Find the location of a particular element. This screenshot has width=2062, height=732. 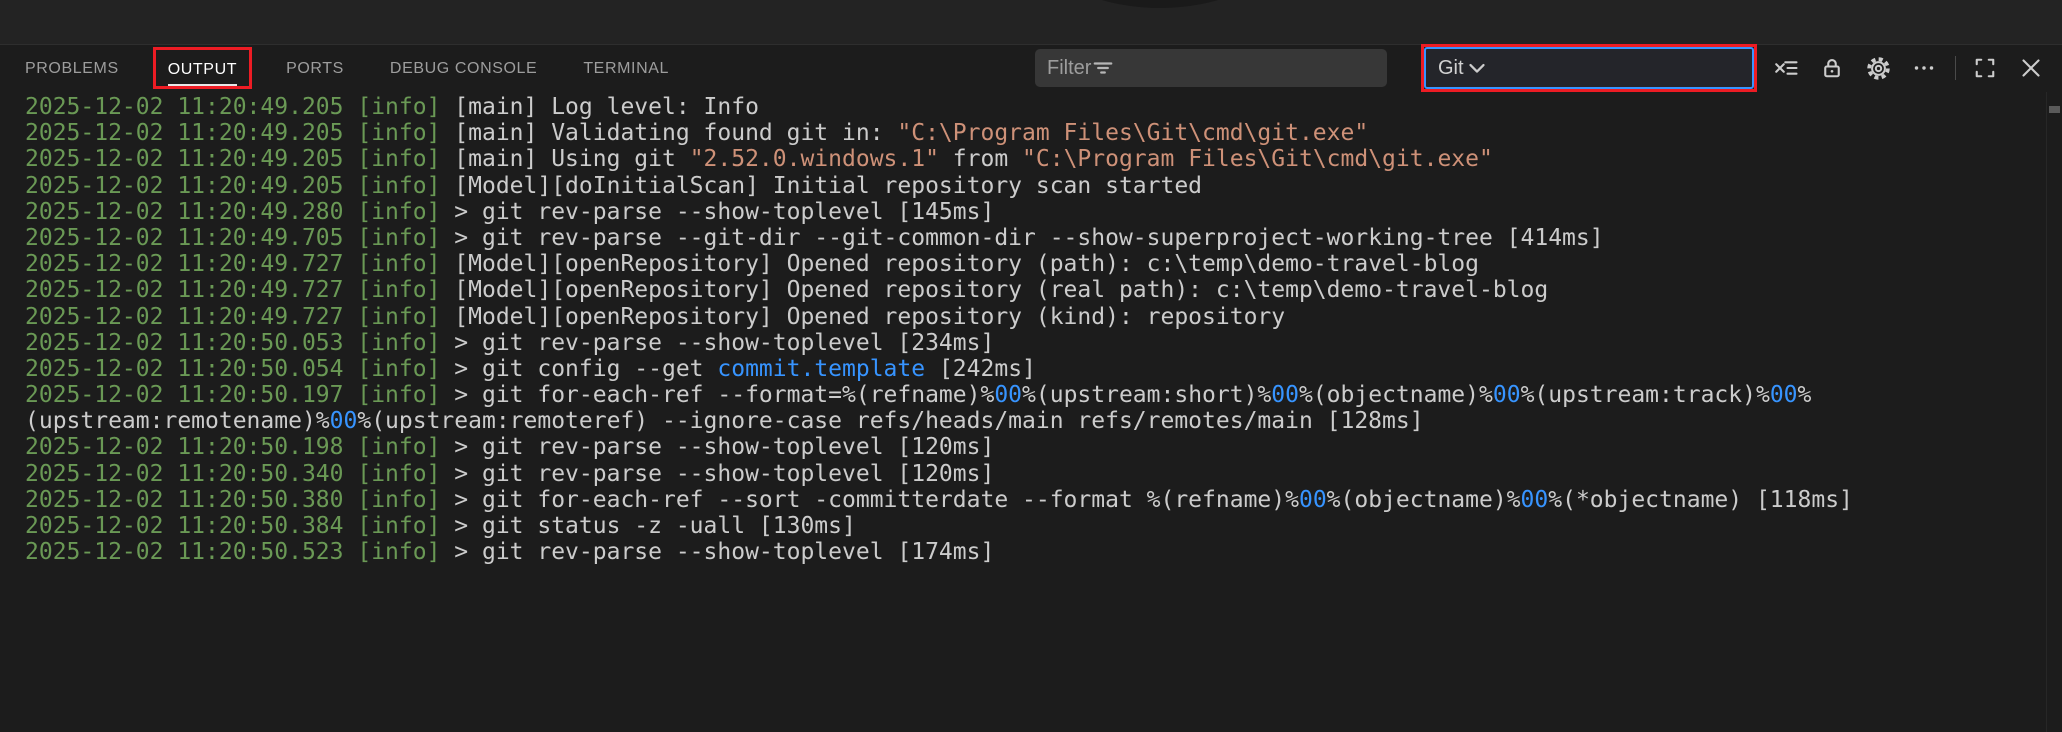

filter-placeholder: Filter is located at coordinates (1069, 67).